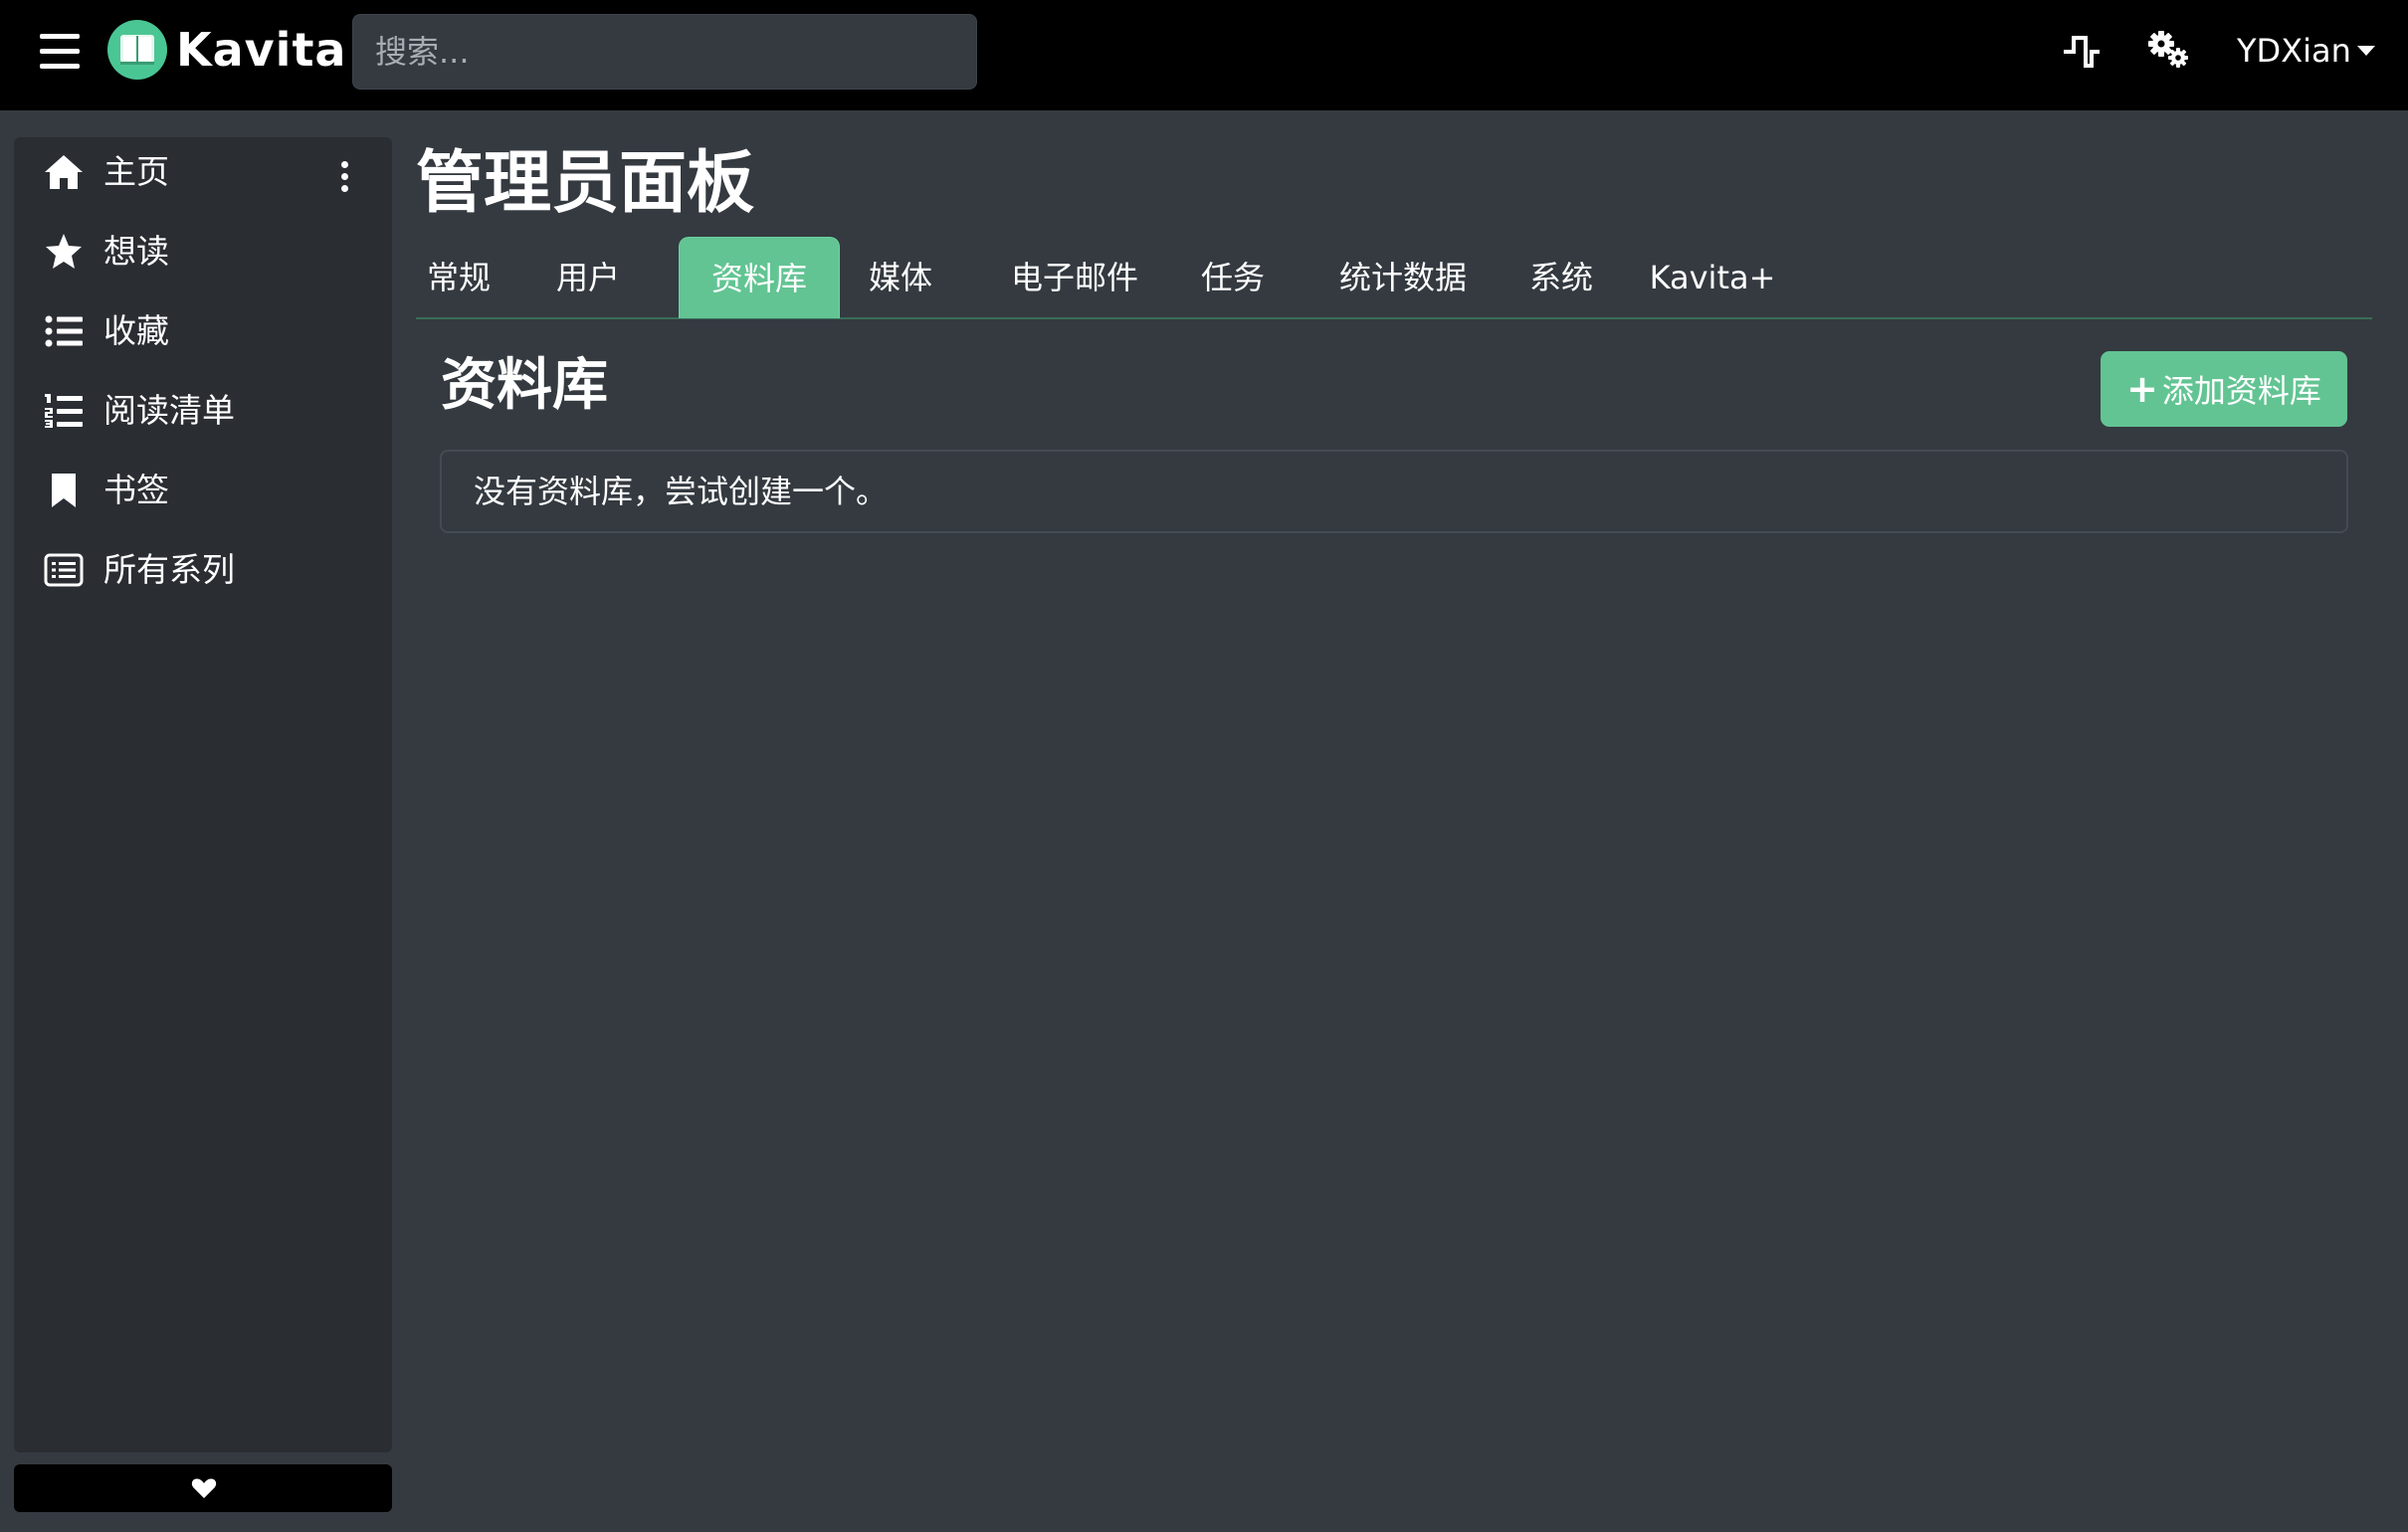 Image resolution: width=2408 pixels, height=1532 pixels. Describe the element at coordinates (1561, 277) in the screenshot. I see `tab-system: 系统` at that location.